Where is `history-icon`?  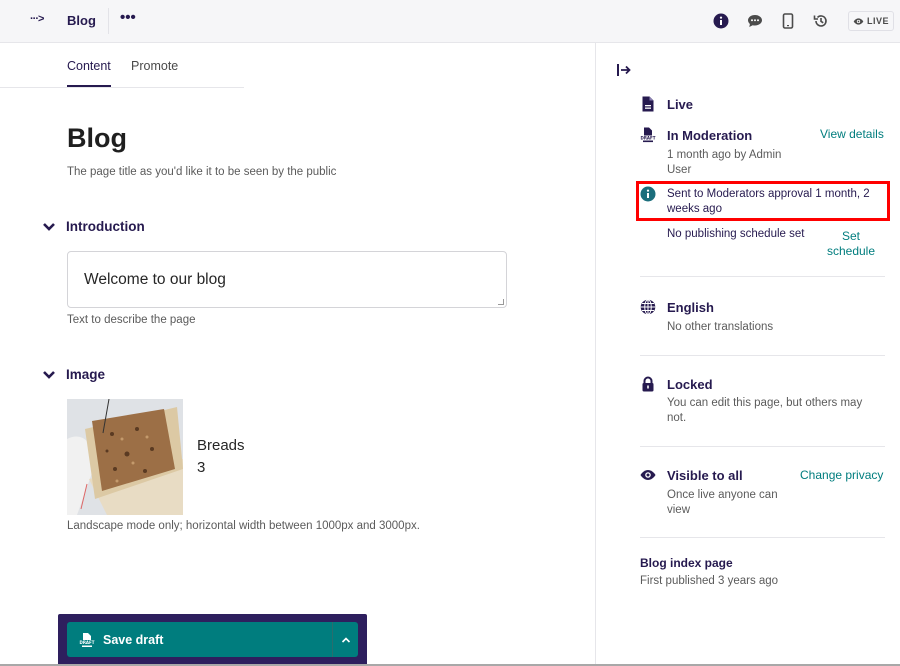 history-icon is located at coordinates (820, 21).